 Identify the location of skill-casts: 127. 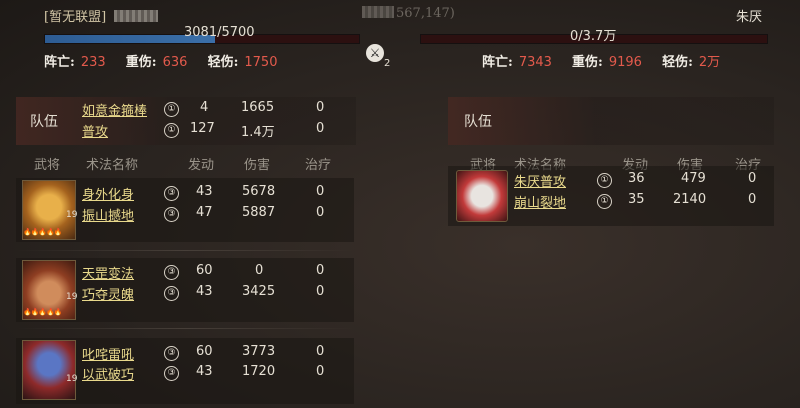
(202, 128).